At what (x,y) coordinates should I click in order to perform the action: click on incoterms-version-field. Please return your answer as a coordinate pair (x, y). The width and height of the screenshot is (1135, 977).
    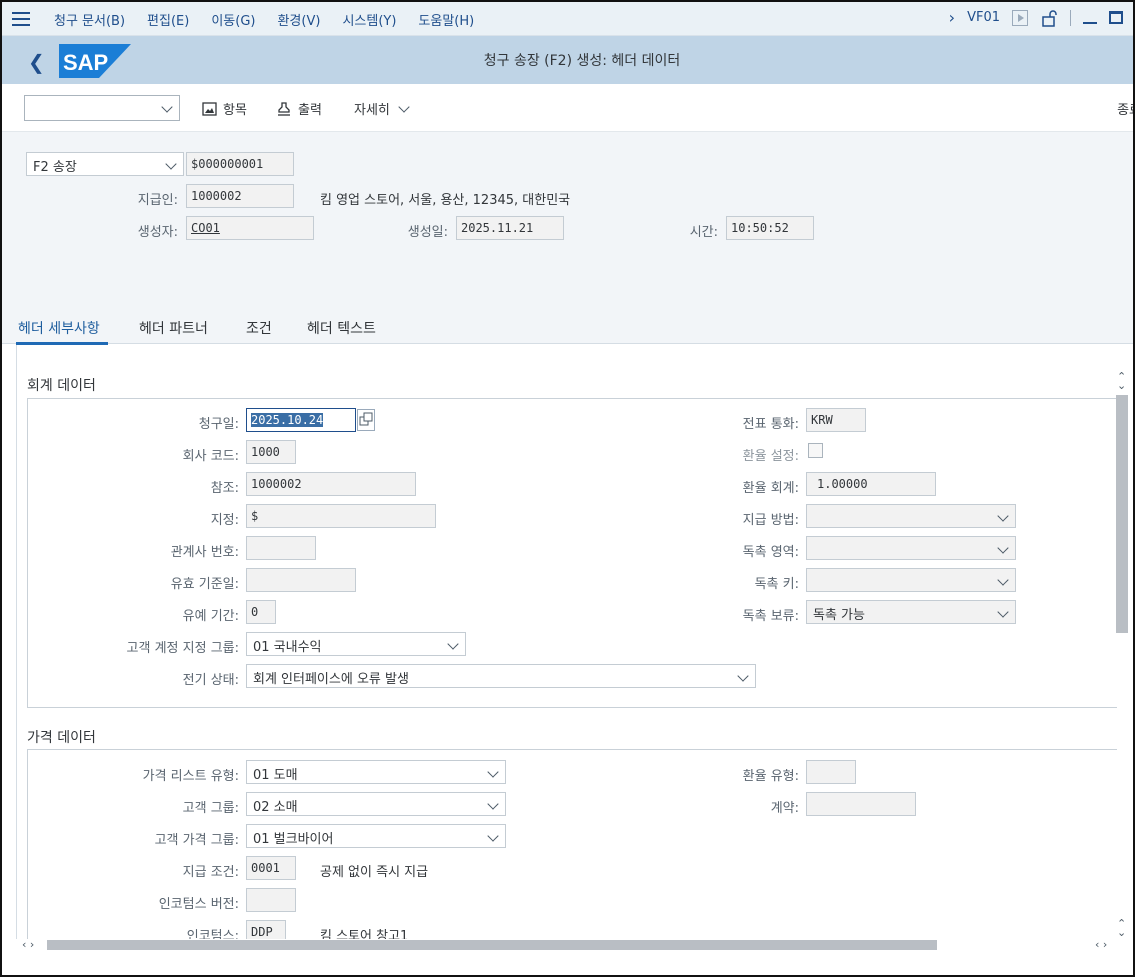
    Looking at the image, I should click on (271, 900).